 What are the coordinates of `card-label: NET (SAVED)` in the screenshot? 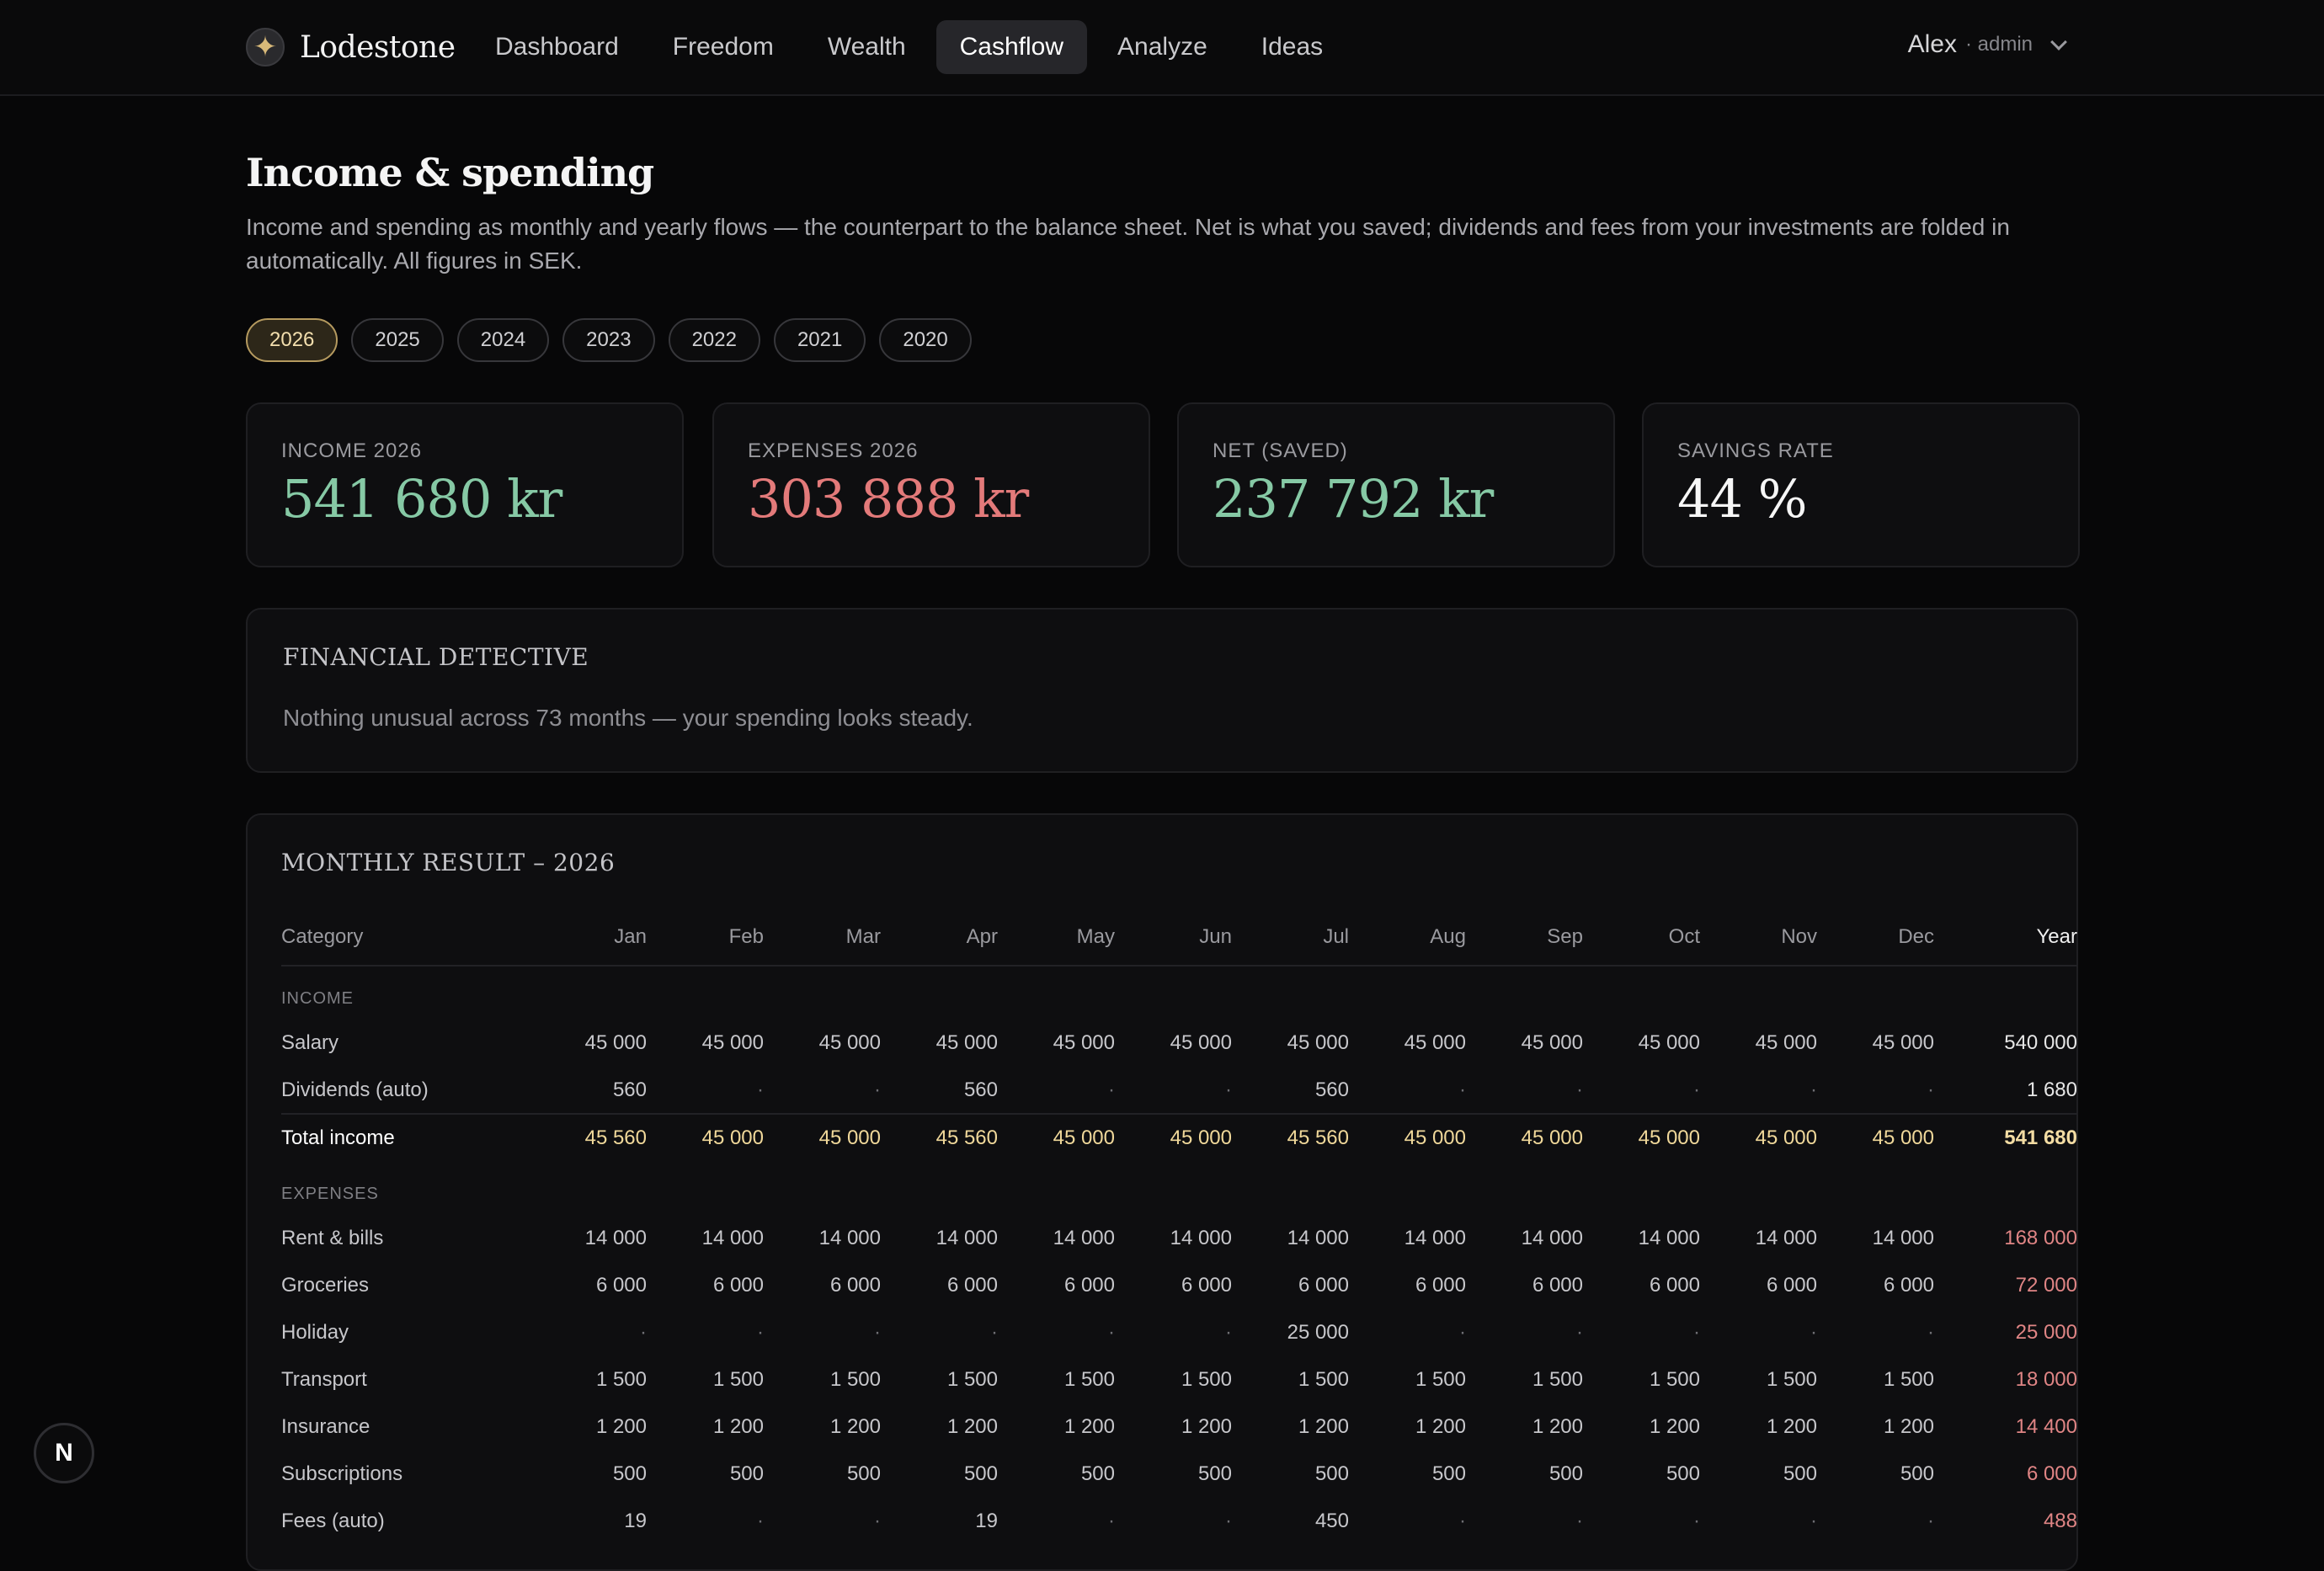 It's located at (1280, 450).